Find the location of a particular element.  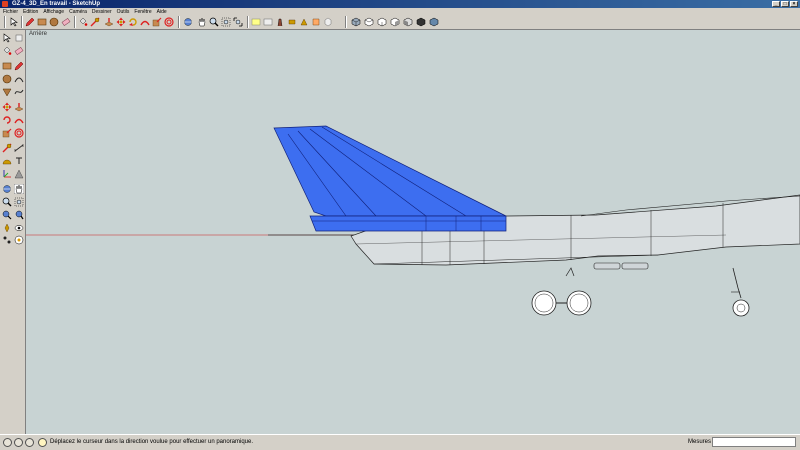

previous-view-icon is located at coordinates (7, 215).